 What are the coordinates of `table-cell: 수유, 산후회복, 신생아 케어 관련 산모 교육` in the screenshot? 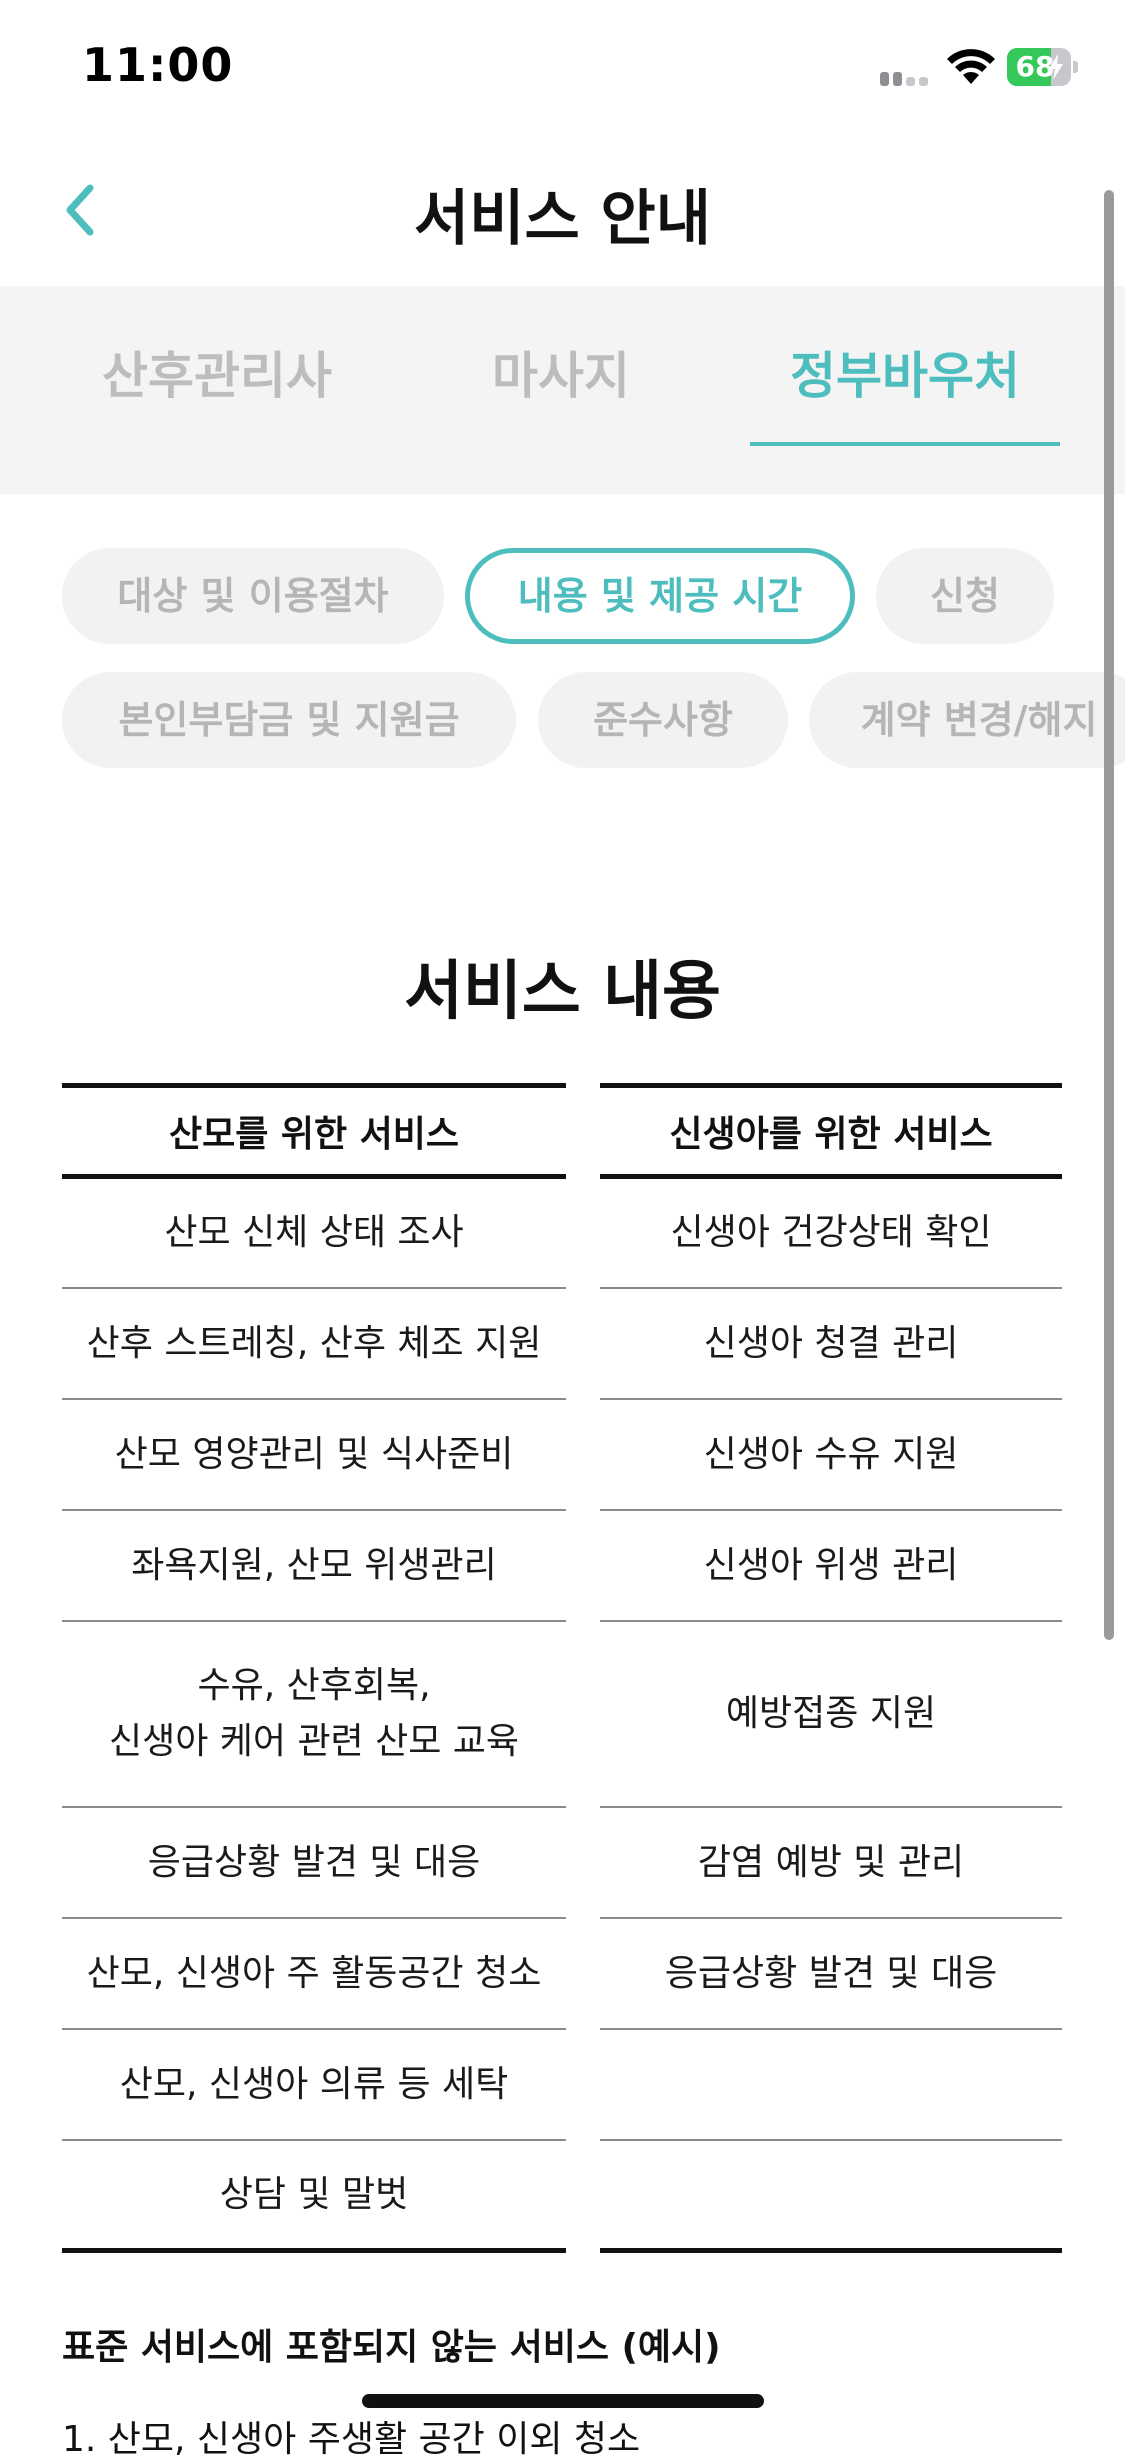 It's located at (314, 1715).